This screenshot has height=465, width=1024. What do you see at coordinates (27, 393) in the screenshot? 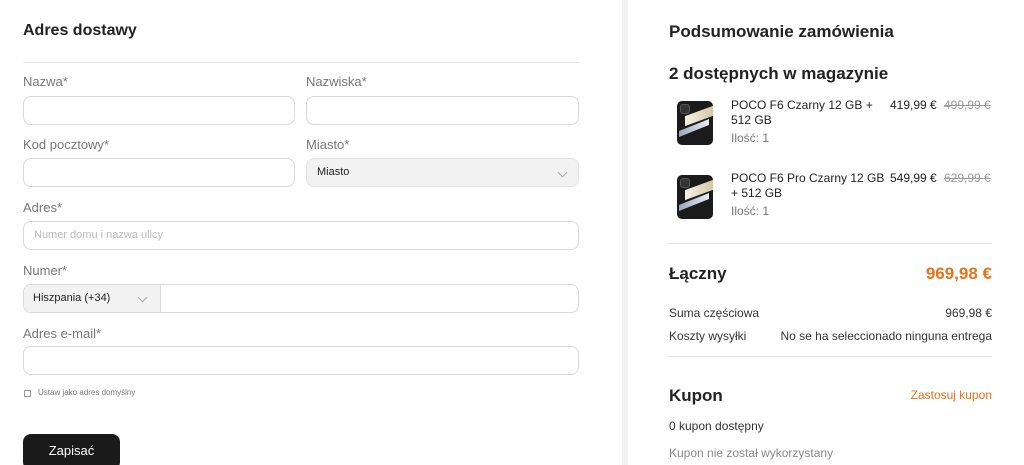
I see `default-address-checkbox` at bounding box center [27, 393].